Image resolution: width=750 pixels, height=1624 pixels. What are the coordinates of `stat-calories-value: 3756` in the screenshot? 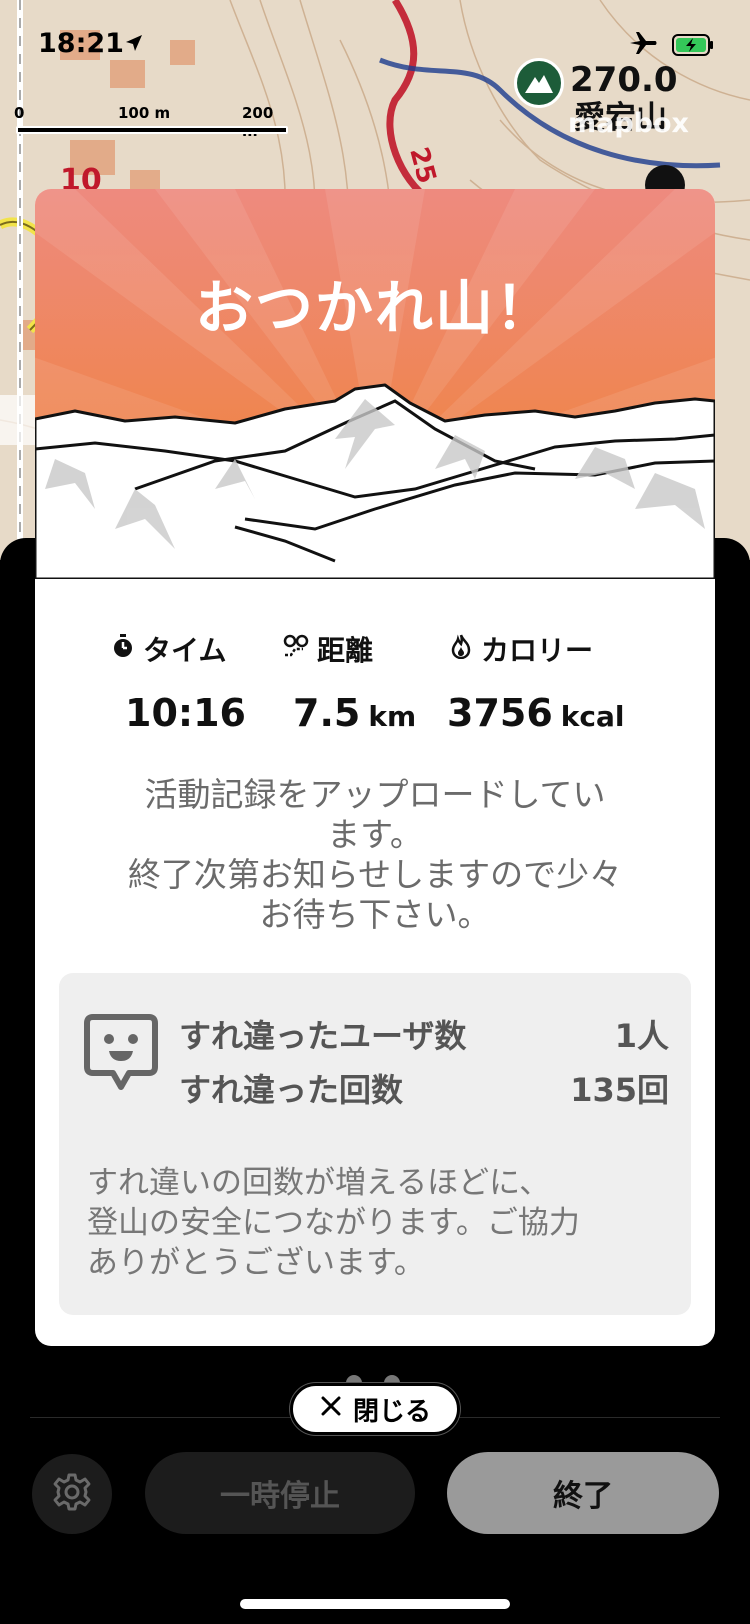 It's located at (500, 713).